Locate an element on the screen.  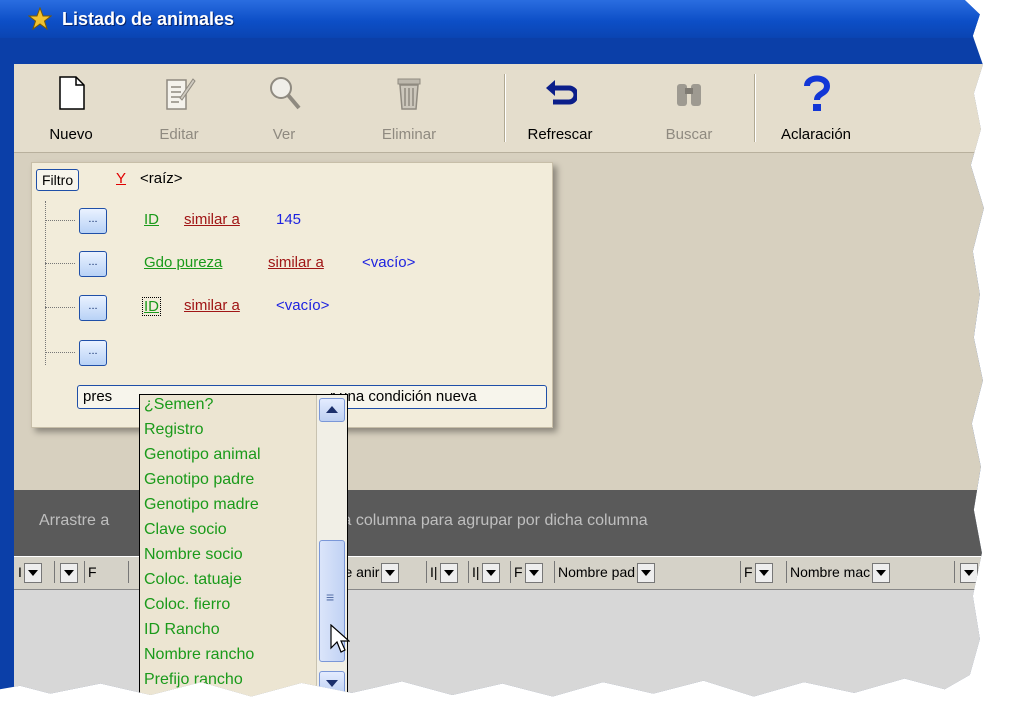
field-option: ¿Semen? is located at coordinates (178, 405).